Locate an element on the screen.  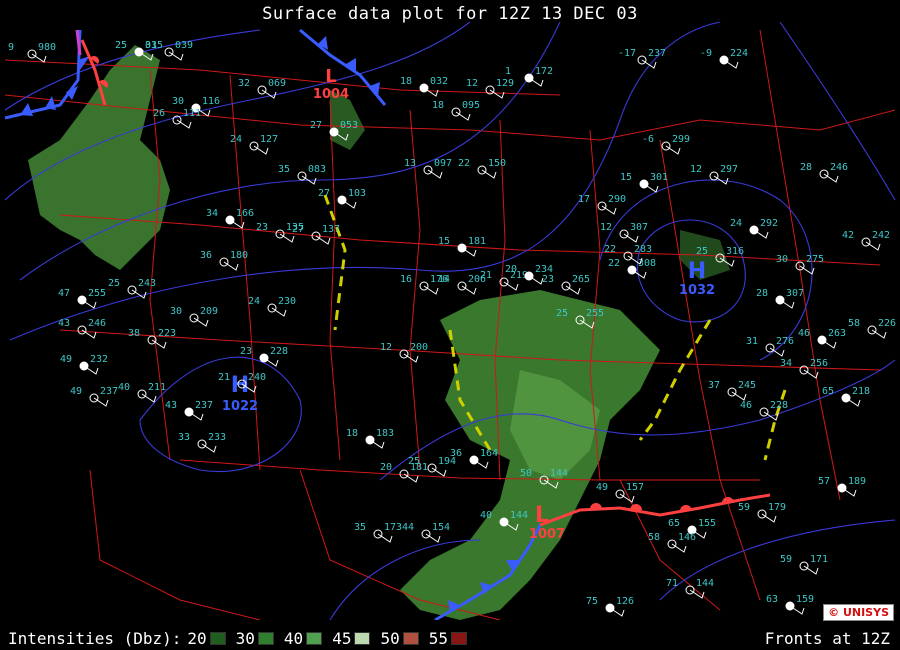
station-temperature: 32 is located at coordinates (244, 83).